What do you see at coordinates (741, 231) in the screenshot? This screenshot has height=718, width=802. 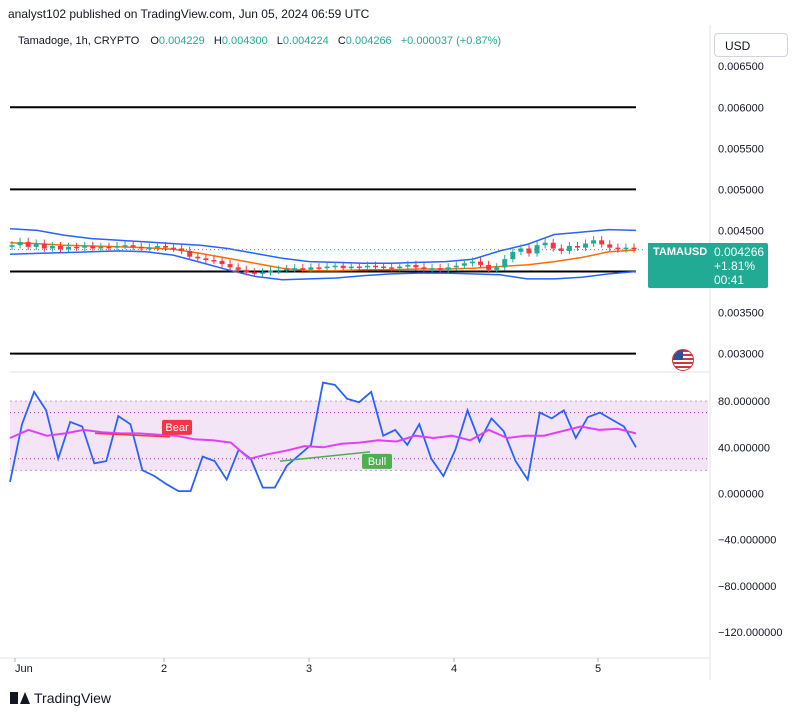 I see `price-tick-label: 0.004500` at bounding box center [741, 231].